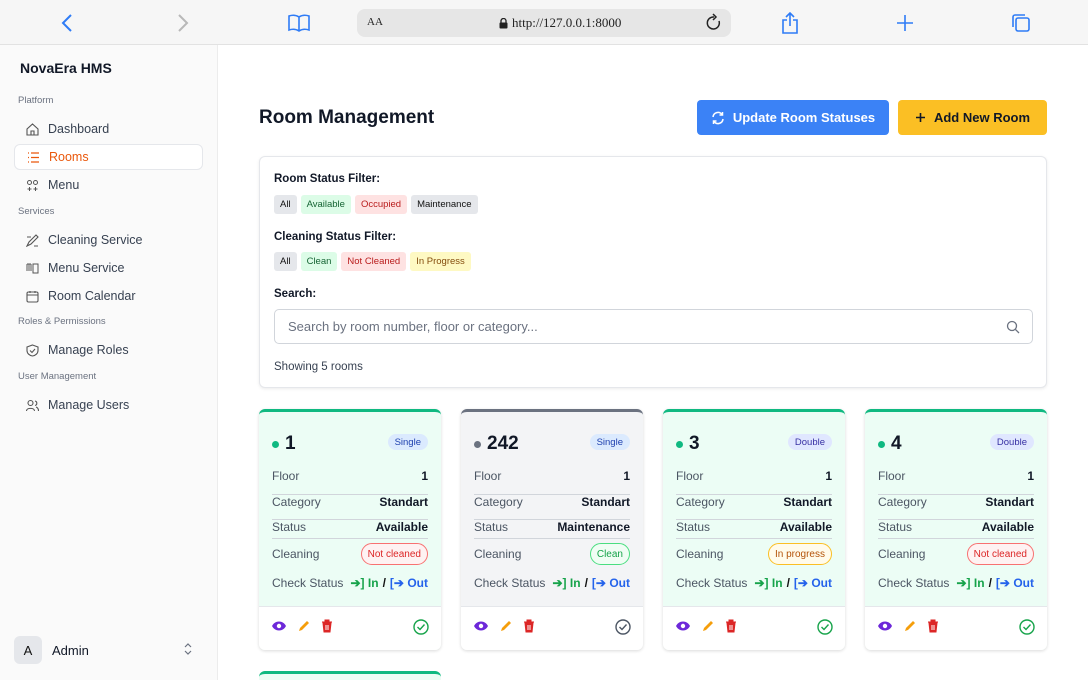 This screenshot has width=1088, height=680. I want to click on browser-toolbar: AA http://127.0.0.1:8000, so click(544, 22).